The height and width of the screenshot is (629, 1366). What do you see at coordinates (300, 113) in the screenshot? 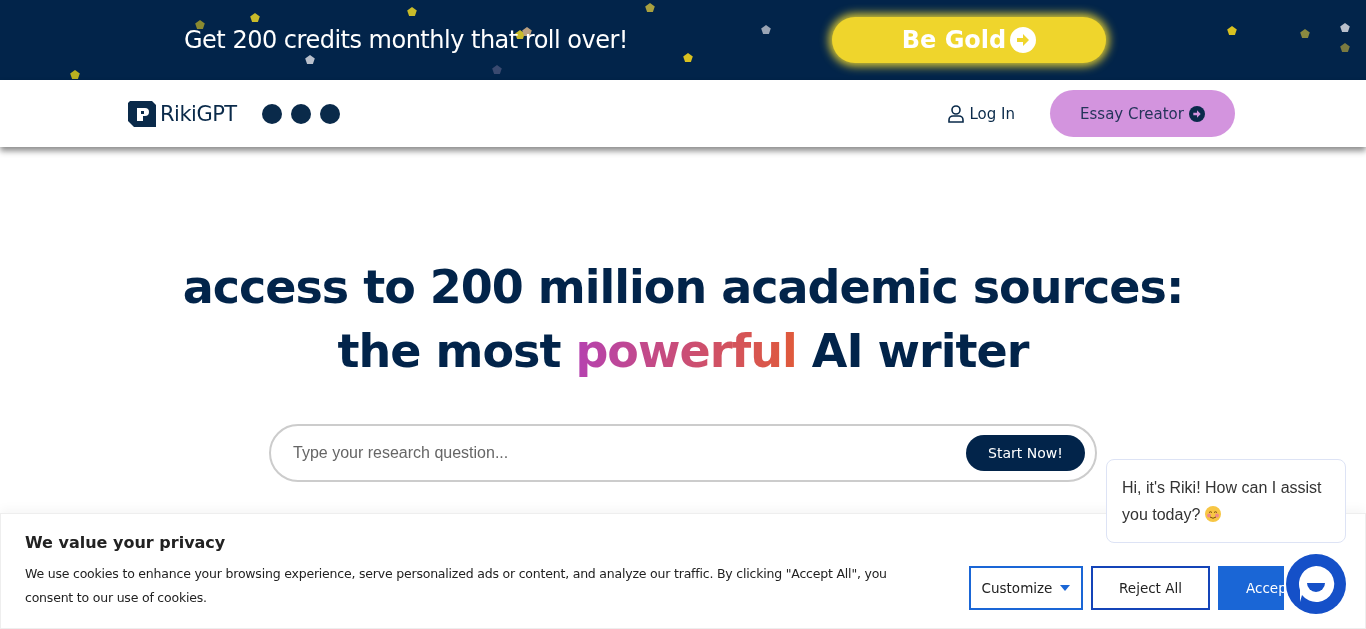
I see `loading-dots-icon` at bounding box center [300, 113].